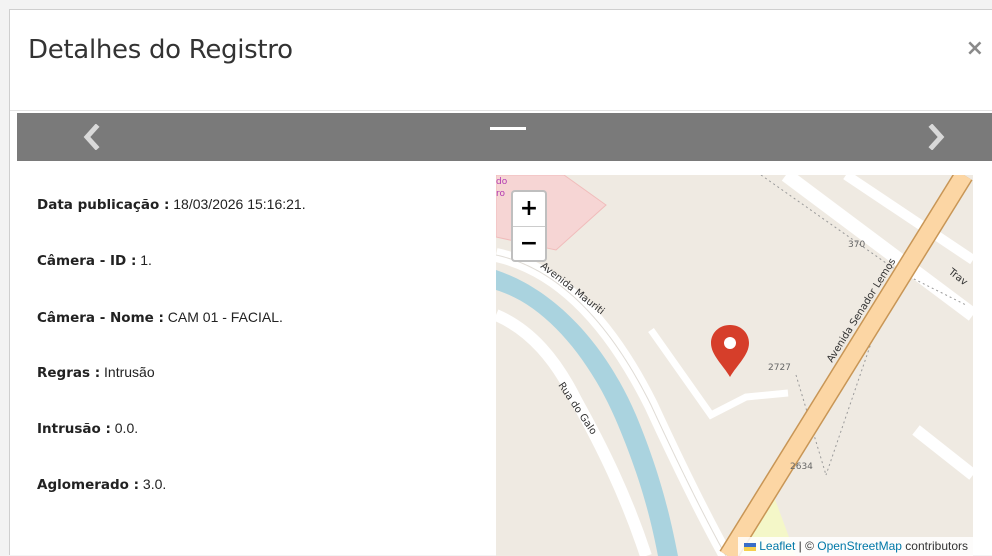 This screenshot has height=556, width=992. I want to click on poi-label: do, so click(502, 182).